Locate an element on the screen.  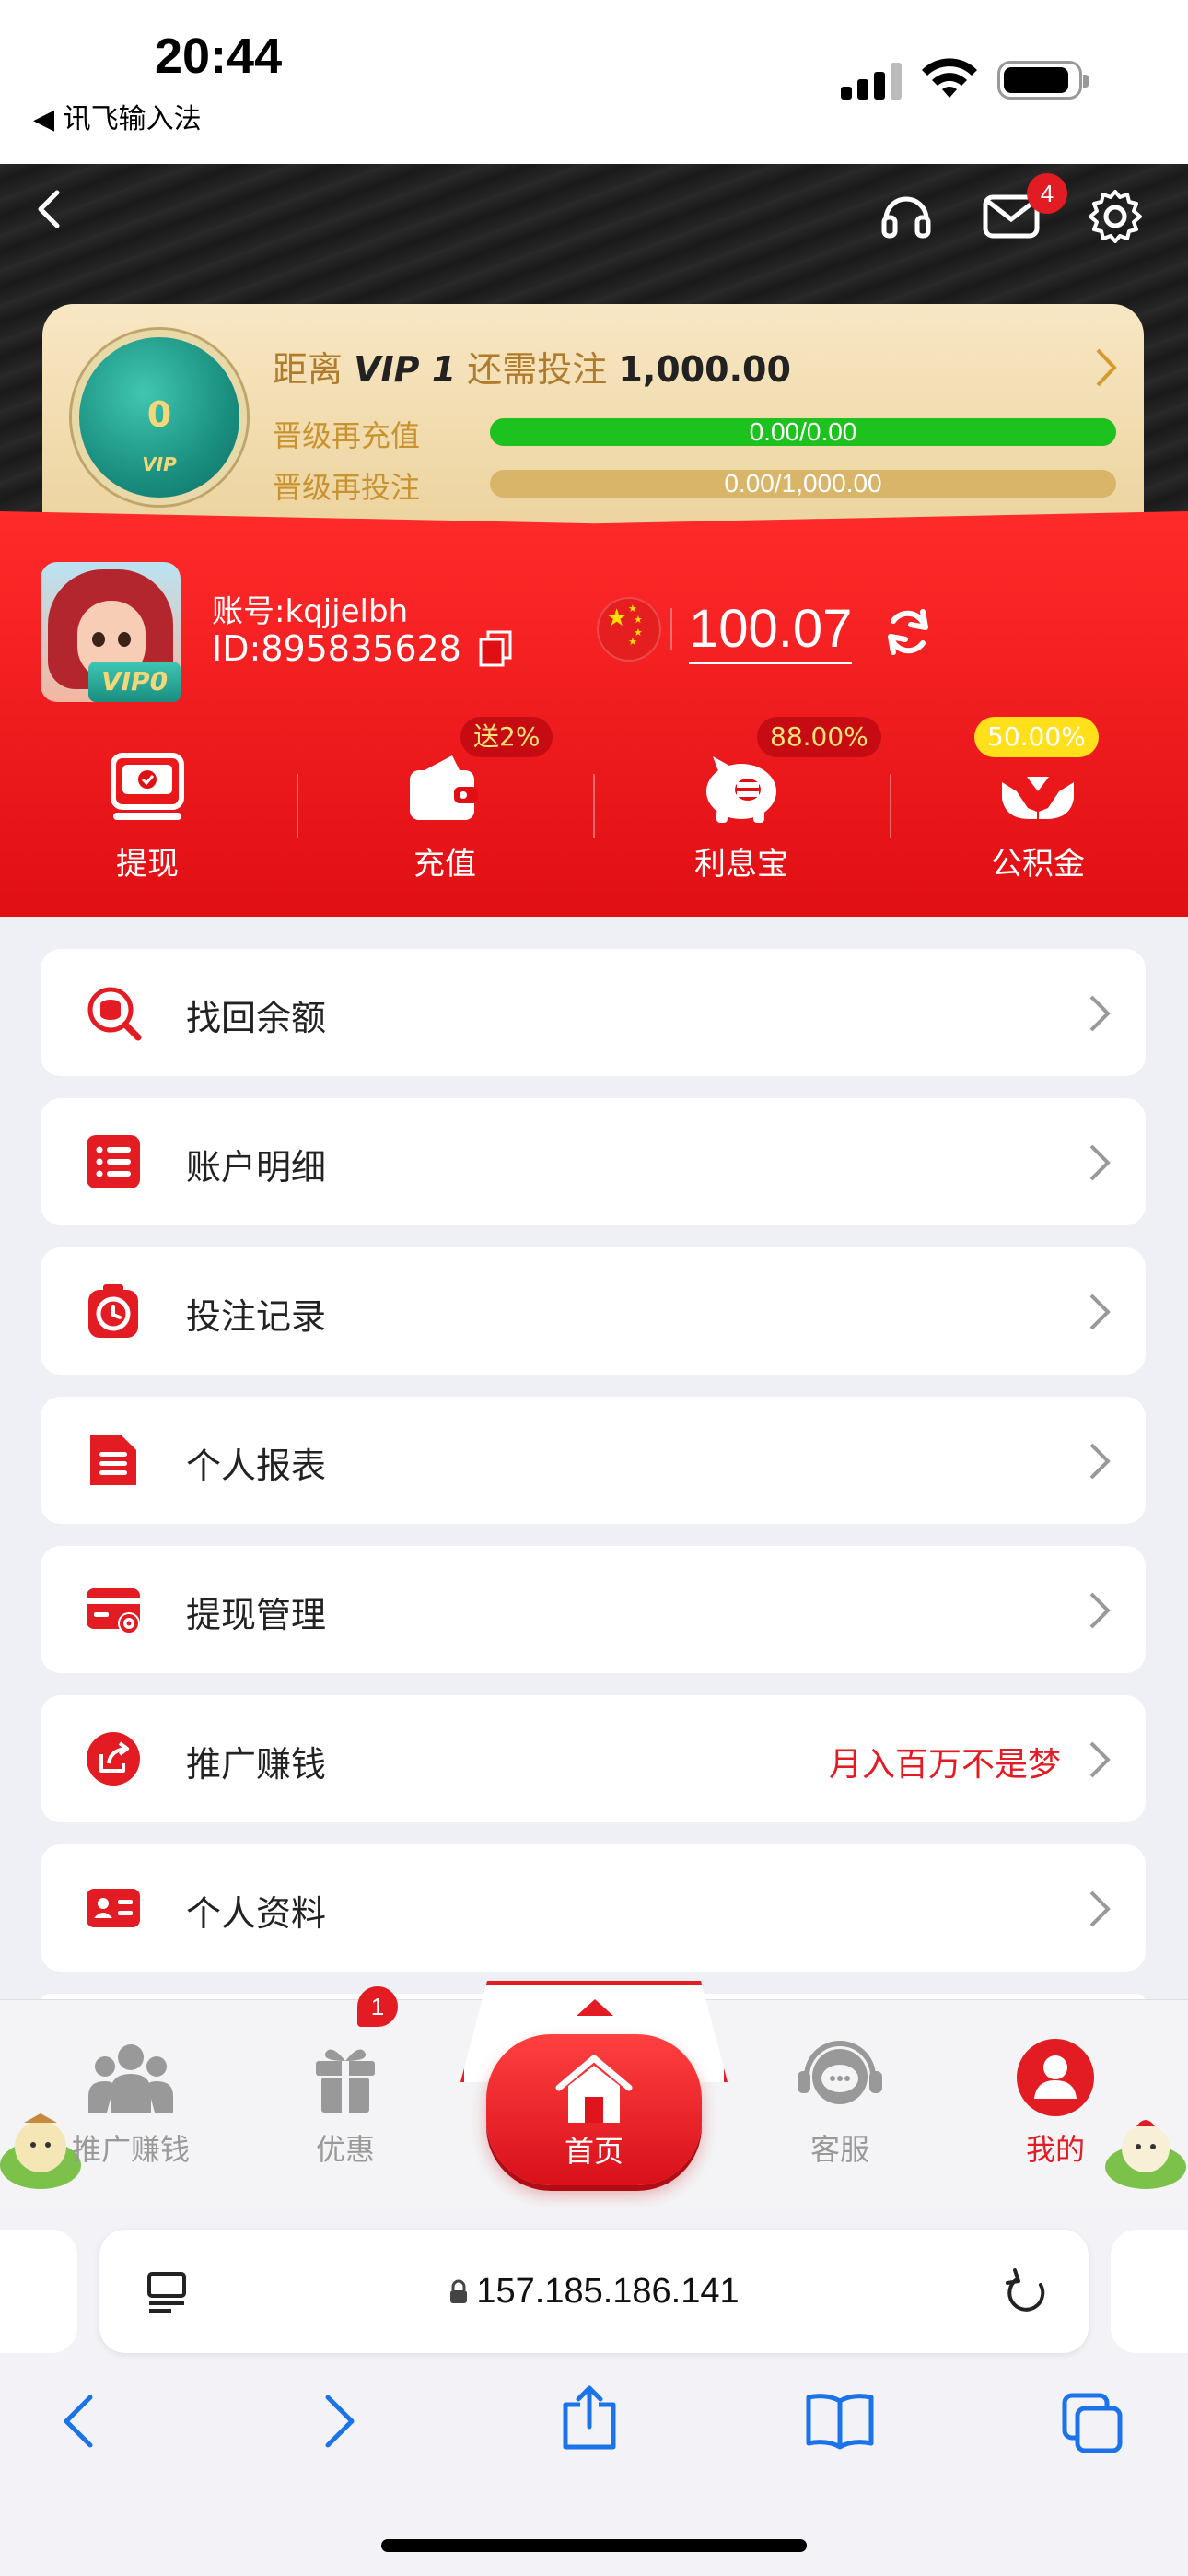
withdraw-label: 提现 is located at coordinates (147, 864).